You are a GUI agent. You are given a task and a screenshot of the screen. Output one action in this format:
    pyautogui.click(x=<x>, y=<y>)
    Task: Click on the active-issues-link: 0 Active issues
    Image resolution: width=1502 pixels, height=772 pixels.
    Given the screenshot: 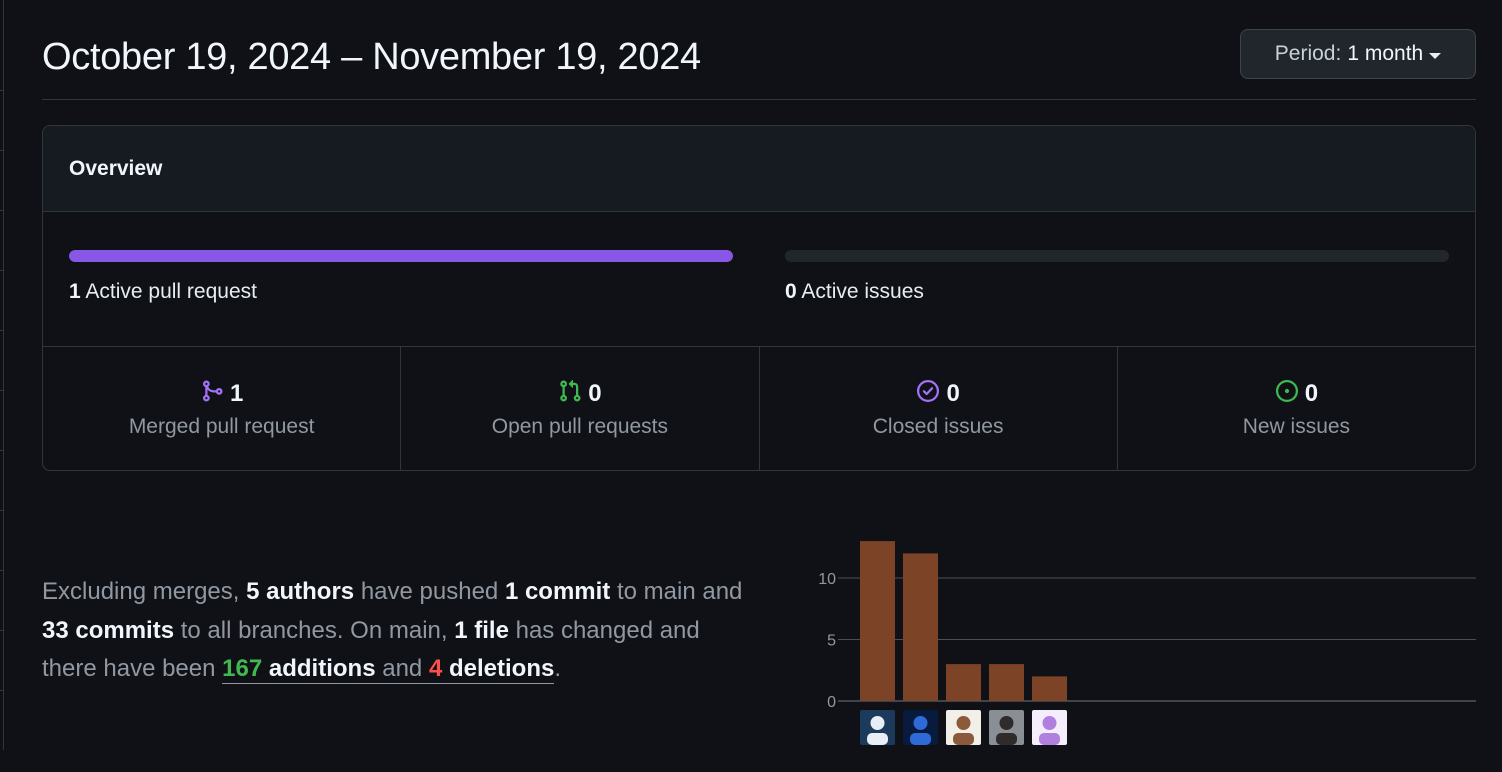 What is the action you would take?
    pyautogui.click(x=1117, y=292)
    